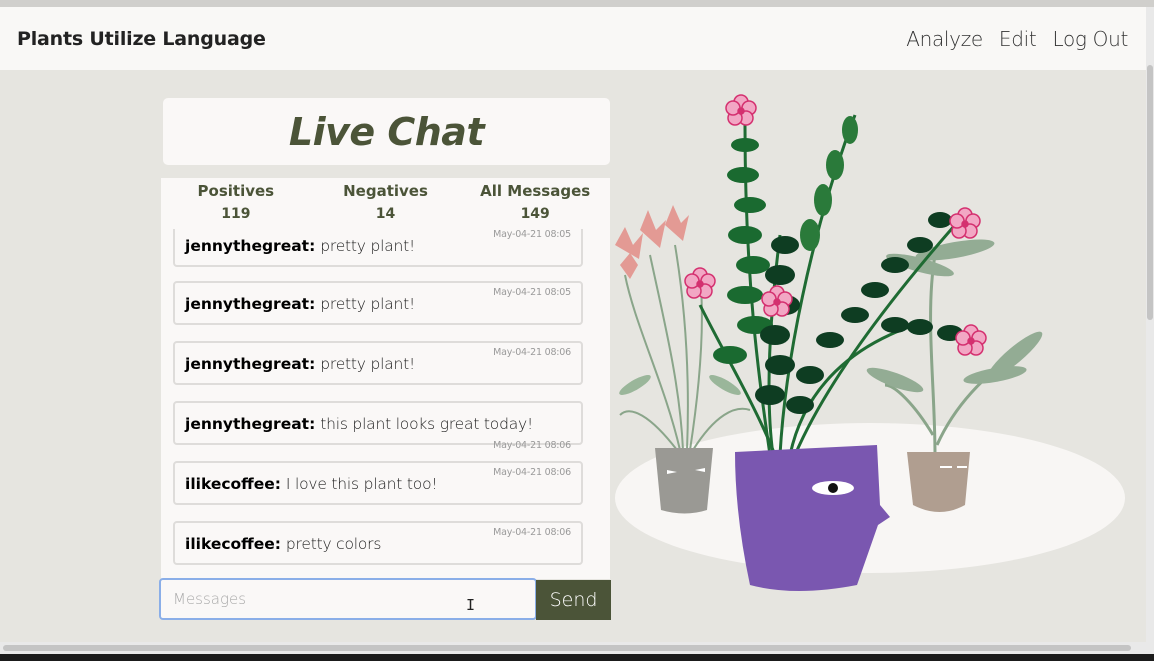 The width and height of the screenshot is (1154, 661). What do you see at coordinates (1090, 39) in the screenshot?
I see `nav-link-logout: Log Out` at bounding box center [1090, 39].